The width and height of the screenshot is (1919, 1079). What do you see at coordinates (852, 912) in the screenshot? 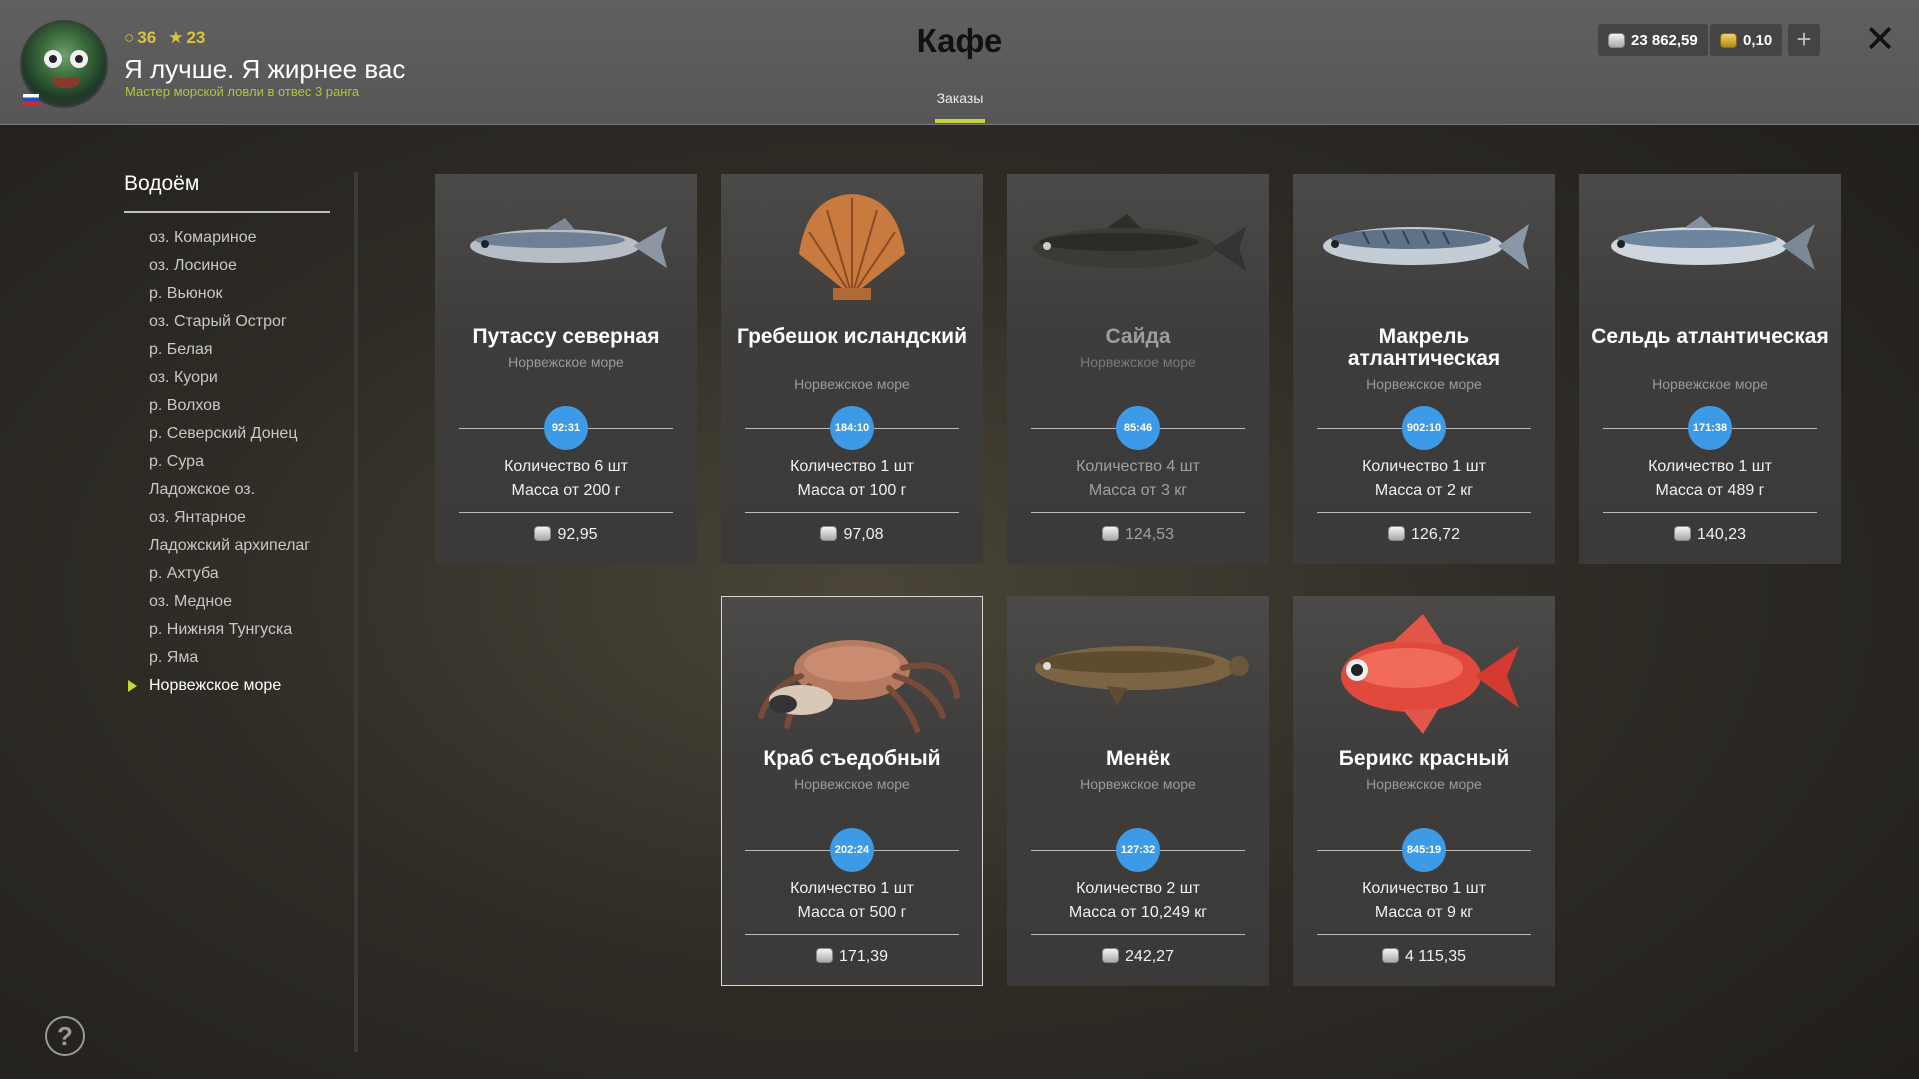
I see `order-mass: Масса от 500 г` at bounding box center [852, 912].